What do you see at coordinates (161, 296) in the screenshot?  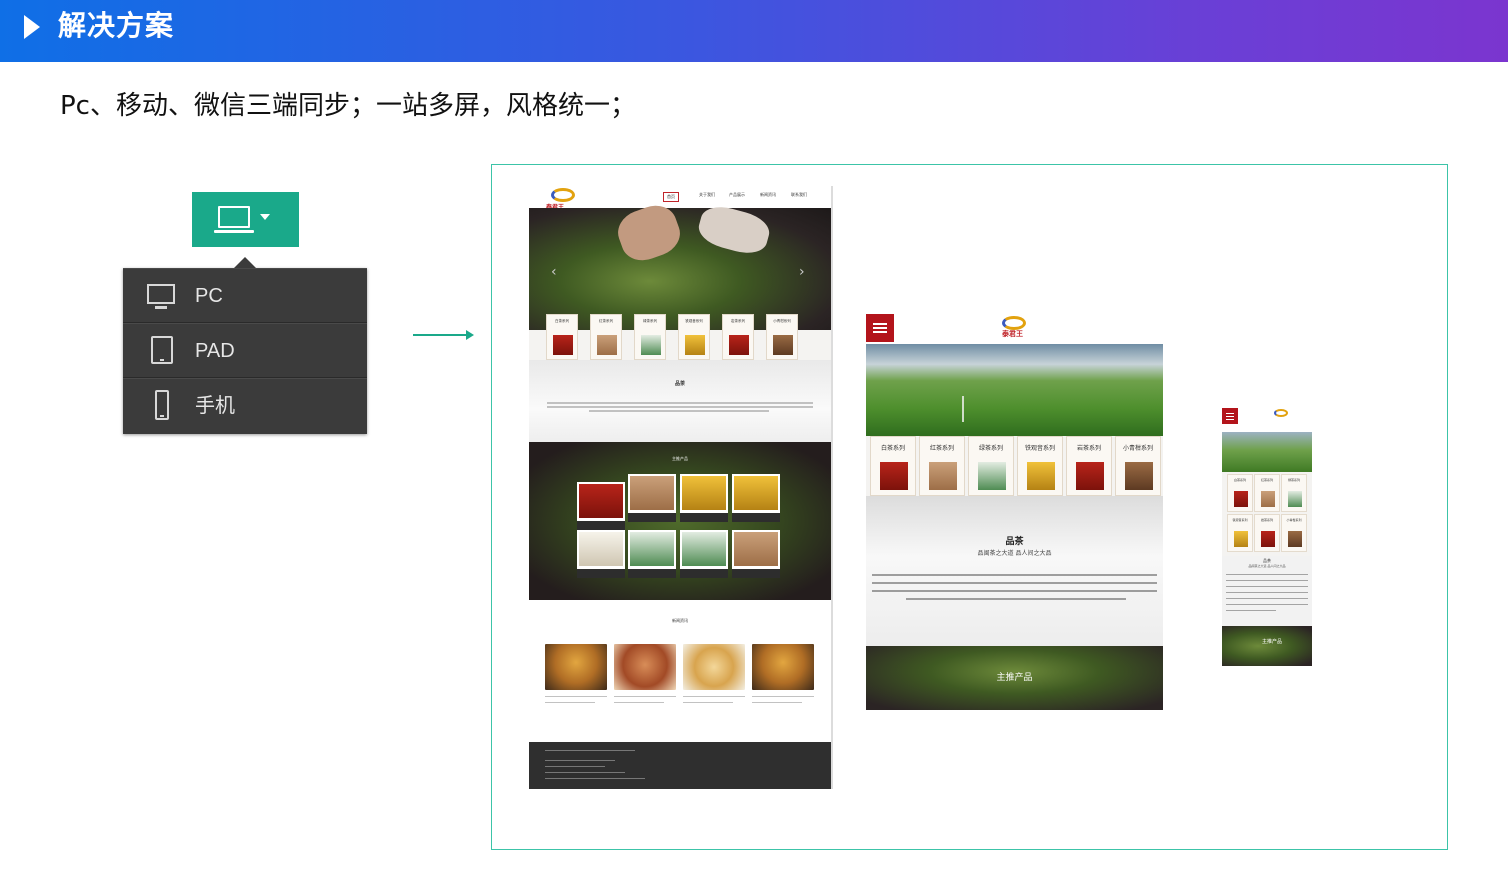 I see `monitor-icon` at bounding box center [161, 296].